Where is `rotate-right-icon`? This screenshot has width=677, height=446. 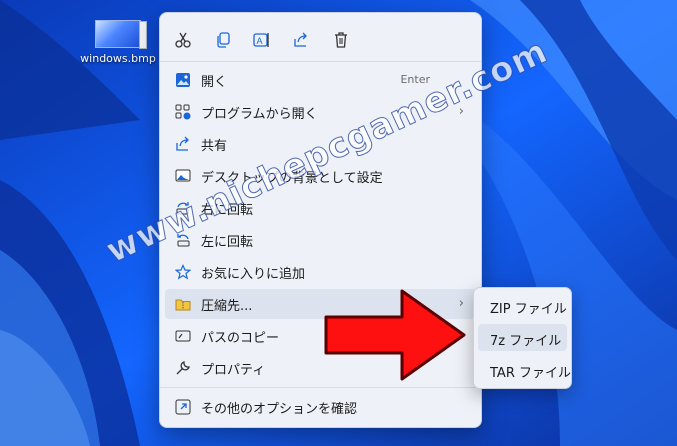 rotate-right-icon is located at coordinates (182, 208).